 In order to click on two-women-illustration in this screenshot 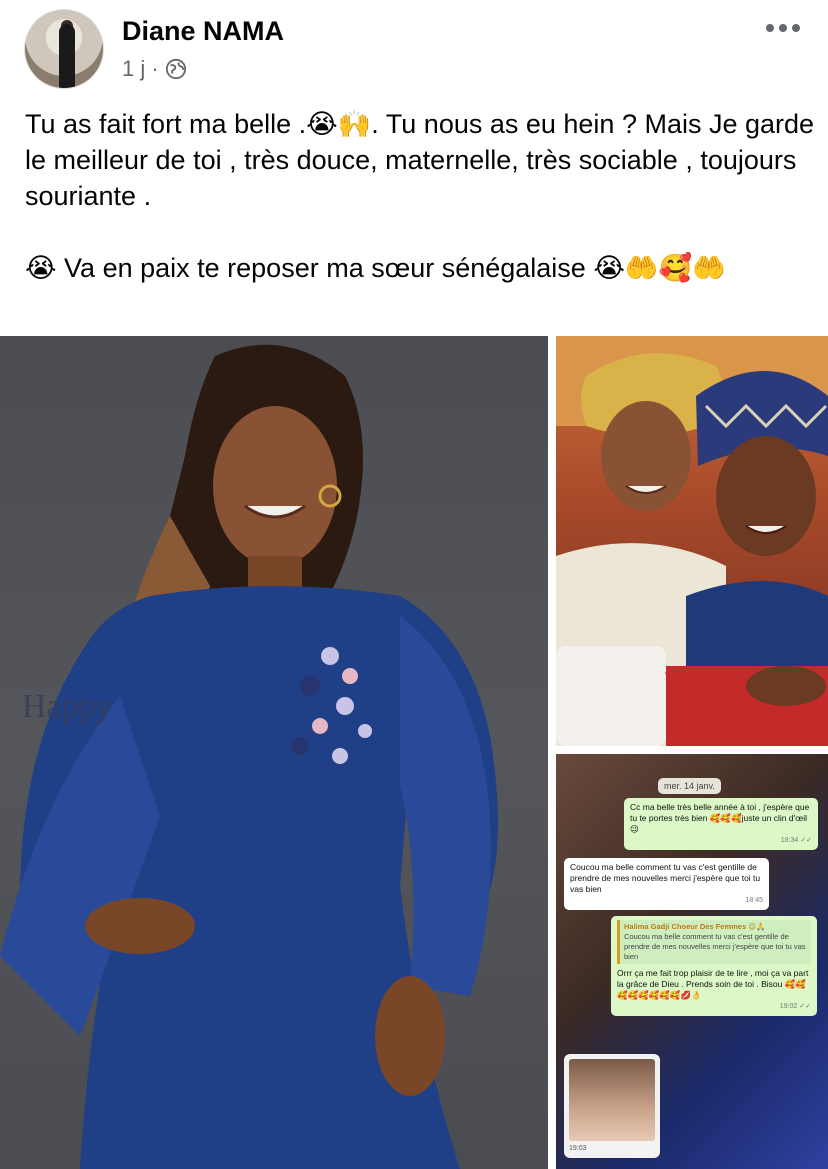, I will do `click(692, 541)`.